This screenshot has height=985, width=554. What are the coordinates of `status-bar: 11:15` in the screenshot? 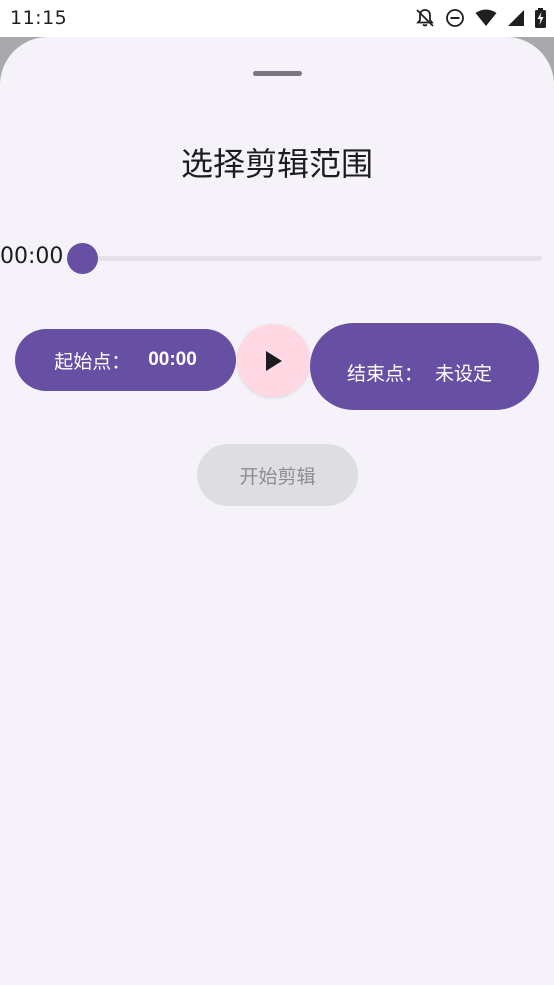 It's located at (277, 18).